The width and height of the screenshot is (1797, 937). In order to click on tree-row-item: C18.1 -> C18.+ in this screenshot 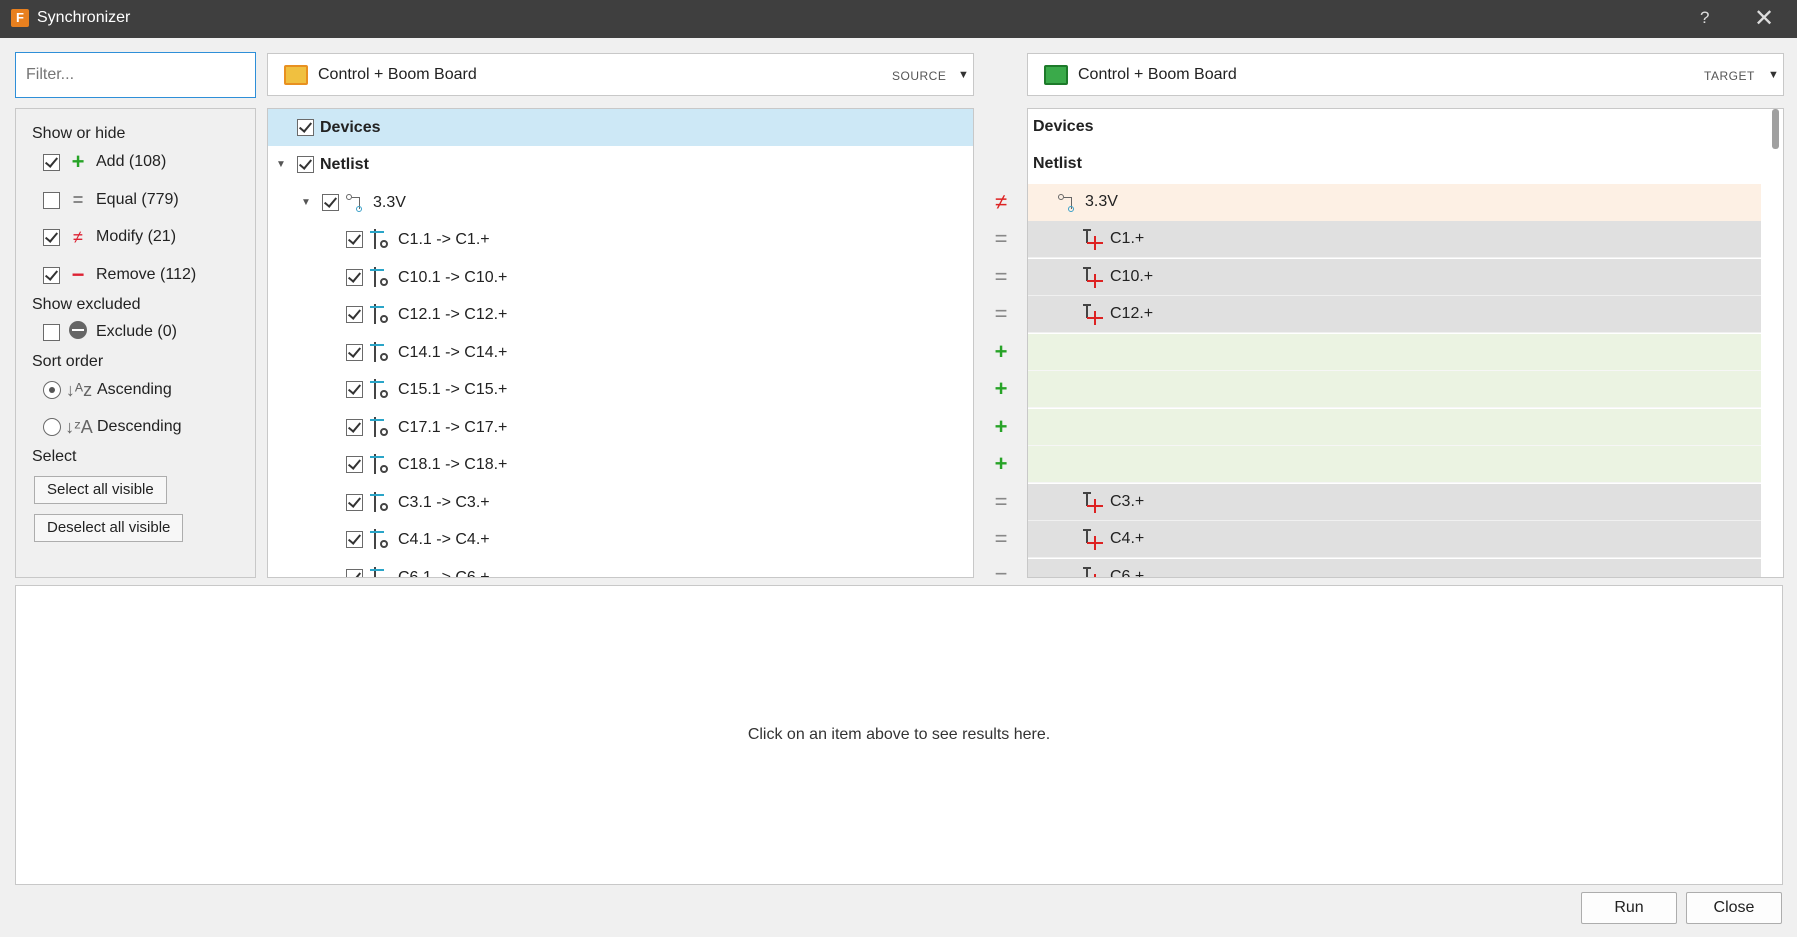, I will do `click(620, 464)`.